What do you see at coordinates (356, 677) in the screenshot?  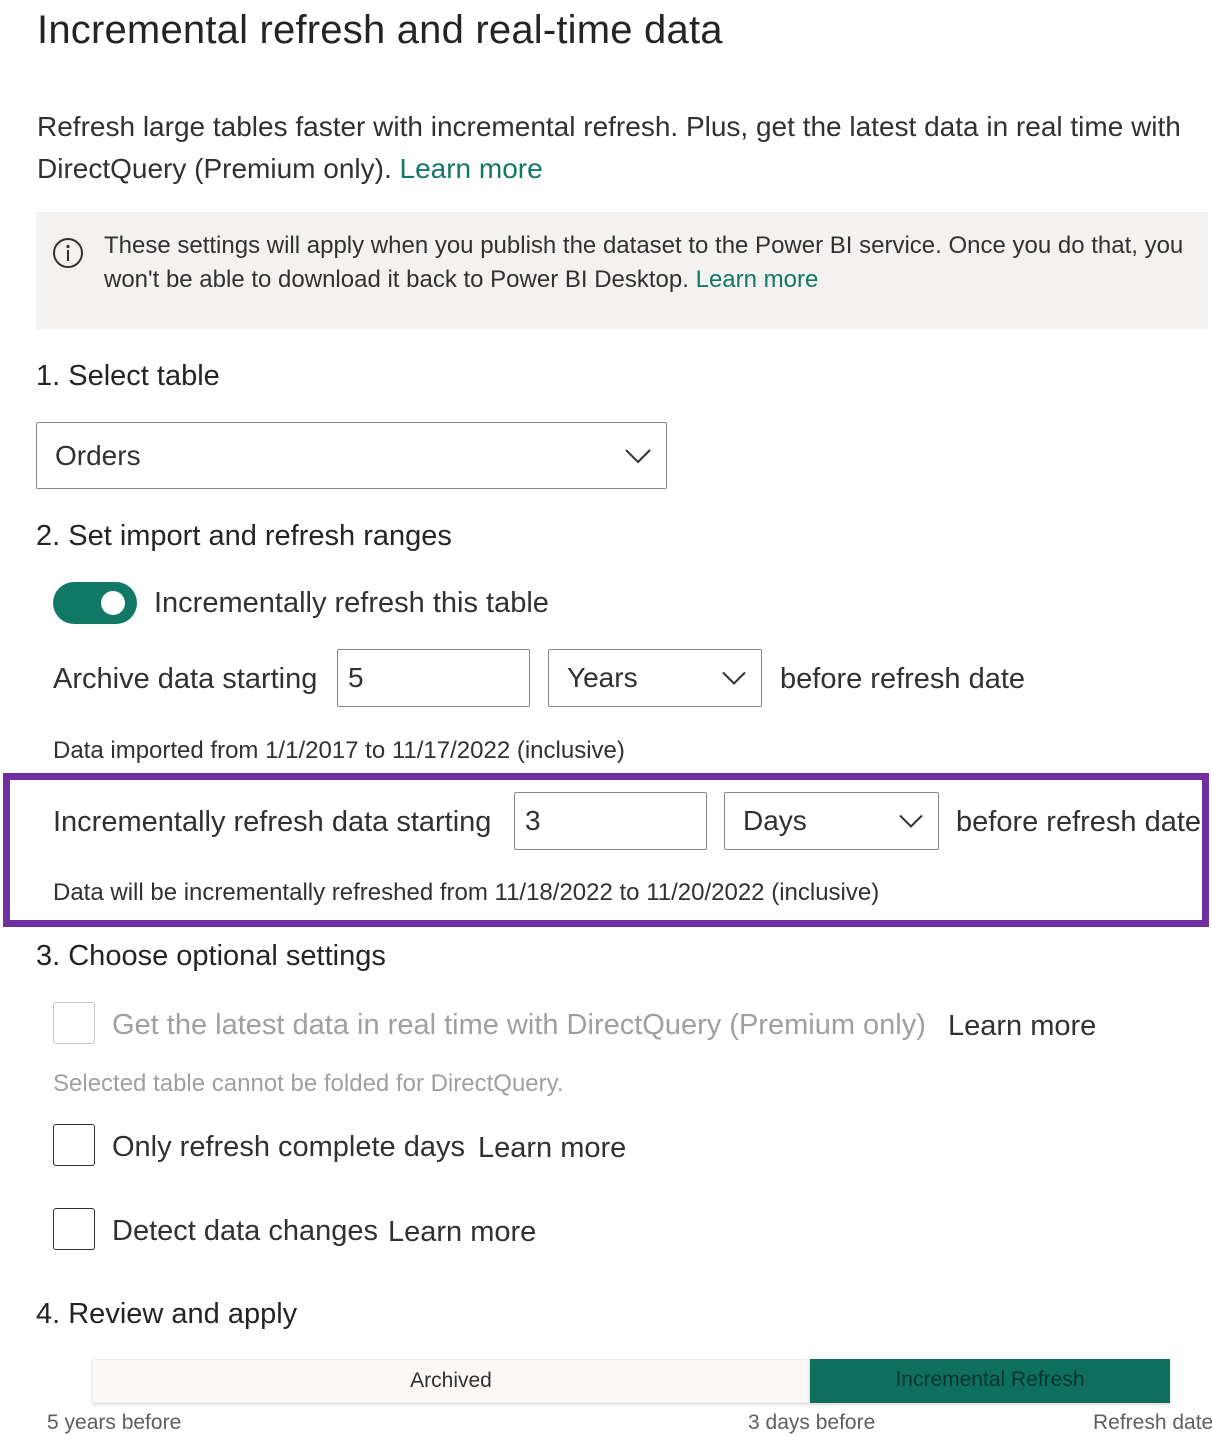 I see `archive-value: 5` at bounding box center [356, 677].